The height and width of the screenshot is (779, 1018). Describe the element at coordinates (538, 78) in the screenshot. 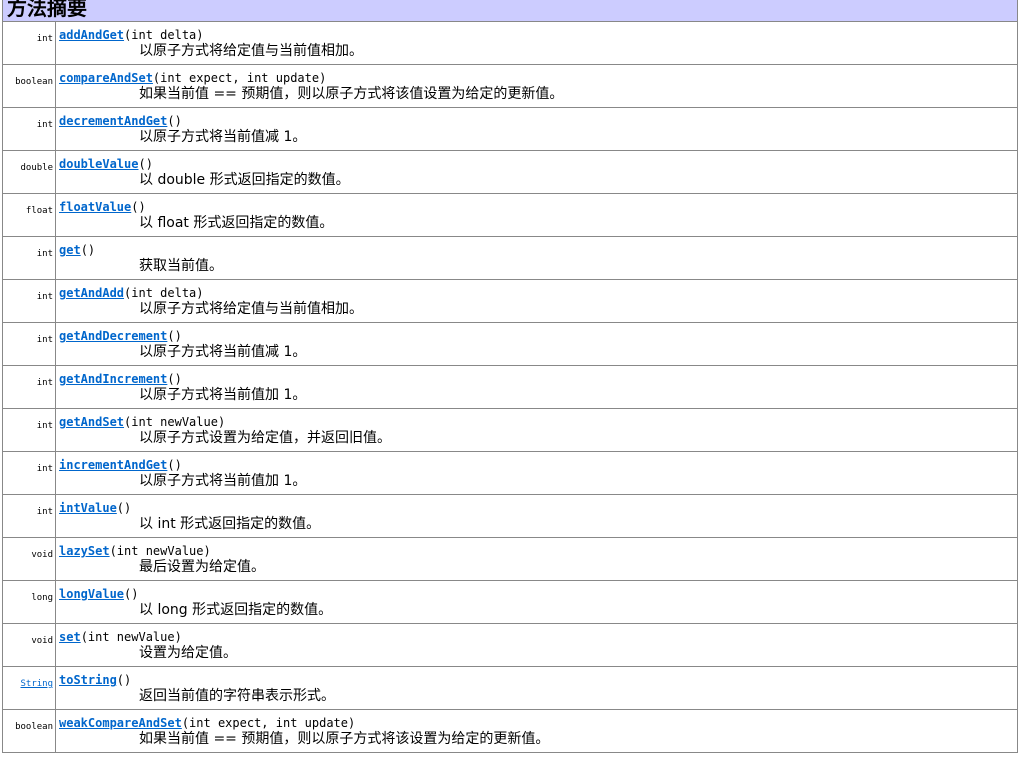

I see `method-signature: compareAndSet(int expect, int update)` at that location.